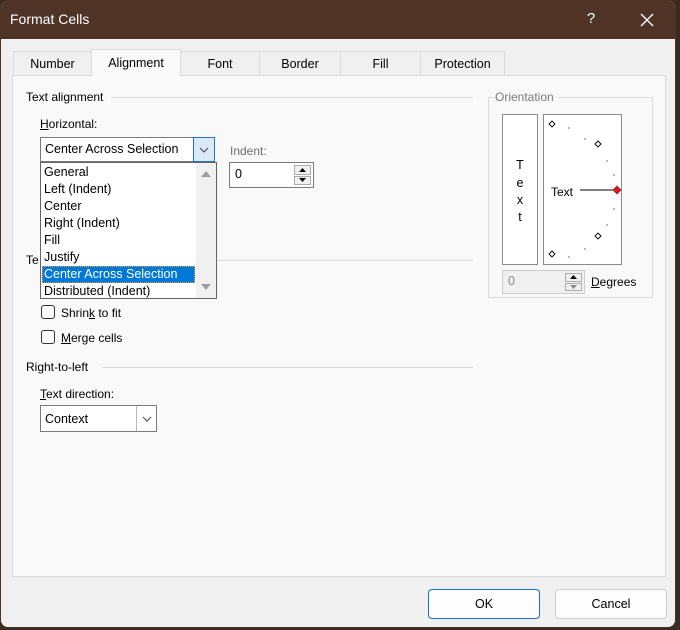 The width and height of the screenshot is (680, 630). Describe the element at coordinates (206, 174) in the screenshot. I see `scroll-up-icon` at that location.